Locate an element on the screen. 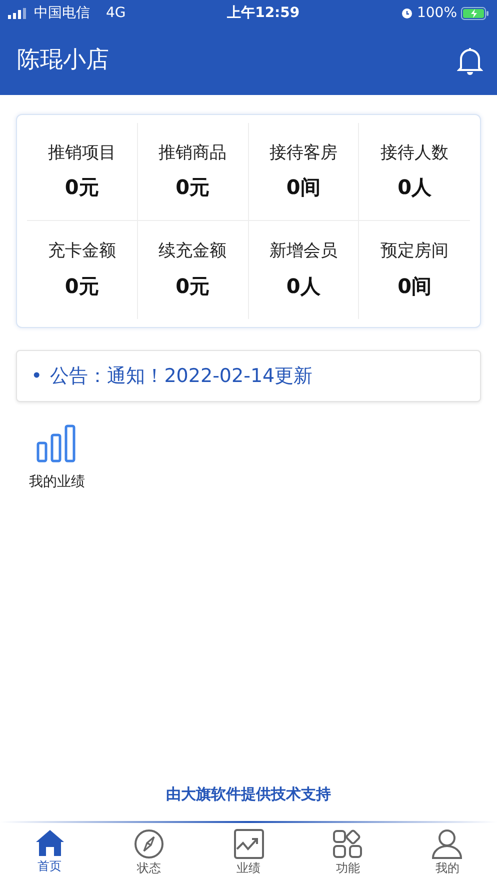 The height and width of the screenshot is (883, 497). stat-label: 接待人数 is located at coordinates (414, 153).